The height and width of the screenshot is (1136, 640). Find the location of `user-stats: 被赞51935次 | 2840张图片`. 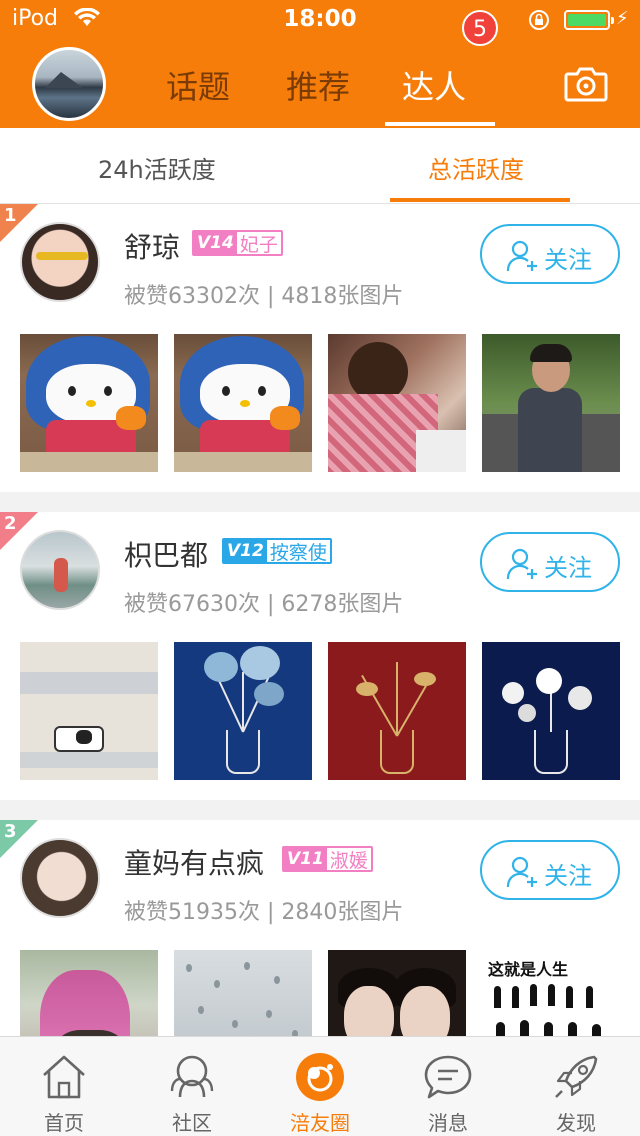

user-stats: 被赞51935次 | 2840张图片 is located at coordinates (264, 912).